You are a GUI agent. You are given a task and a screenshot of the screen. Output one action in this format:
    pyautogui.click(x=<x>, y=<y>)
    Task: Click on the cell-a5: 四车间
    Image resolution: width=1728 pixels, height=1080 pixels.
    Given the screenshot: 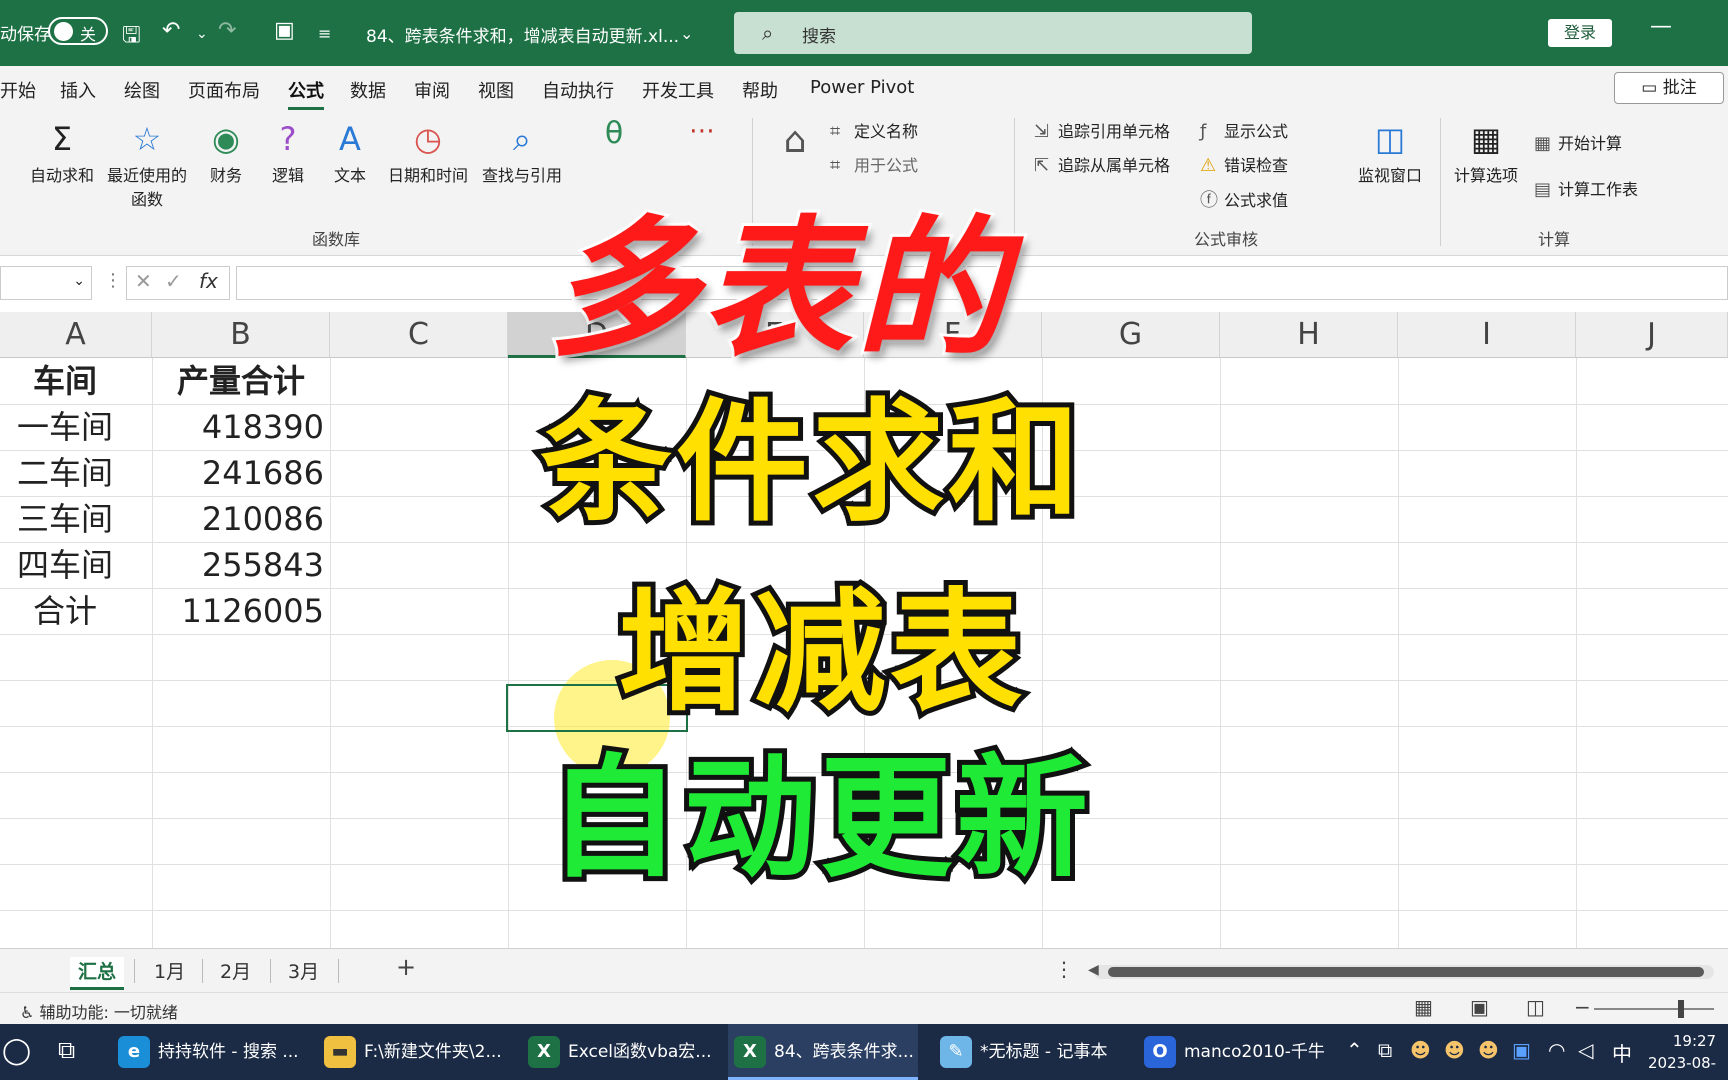 What is the action you would take?
    pyautogui.click(x=65, y=565)
    